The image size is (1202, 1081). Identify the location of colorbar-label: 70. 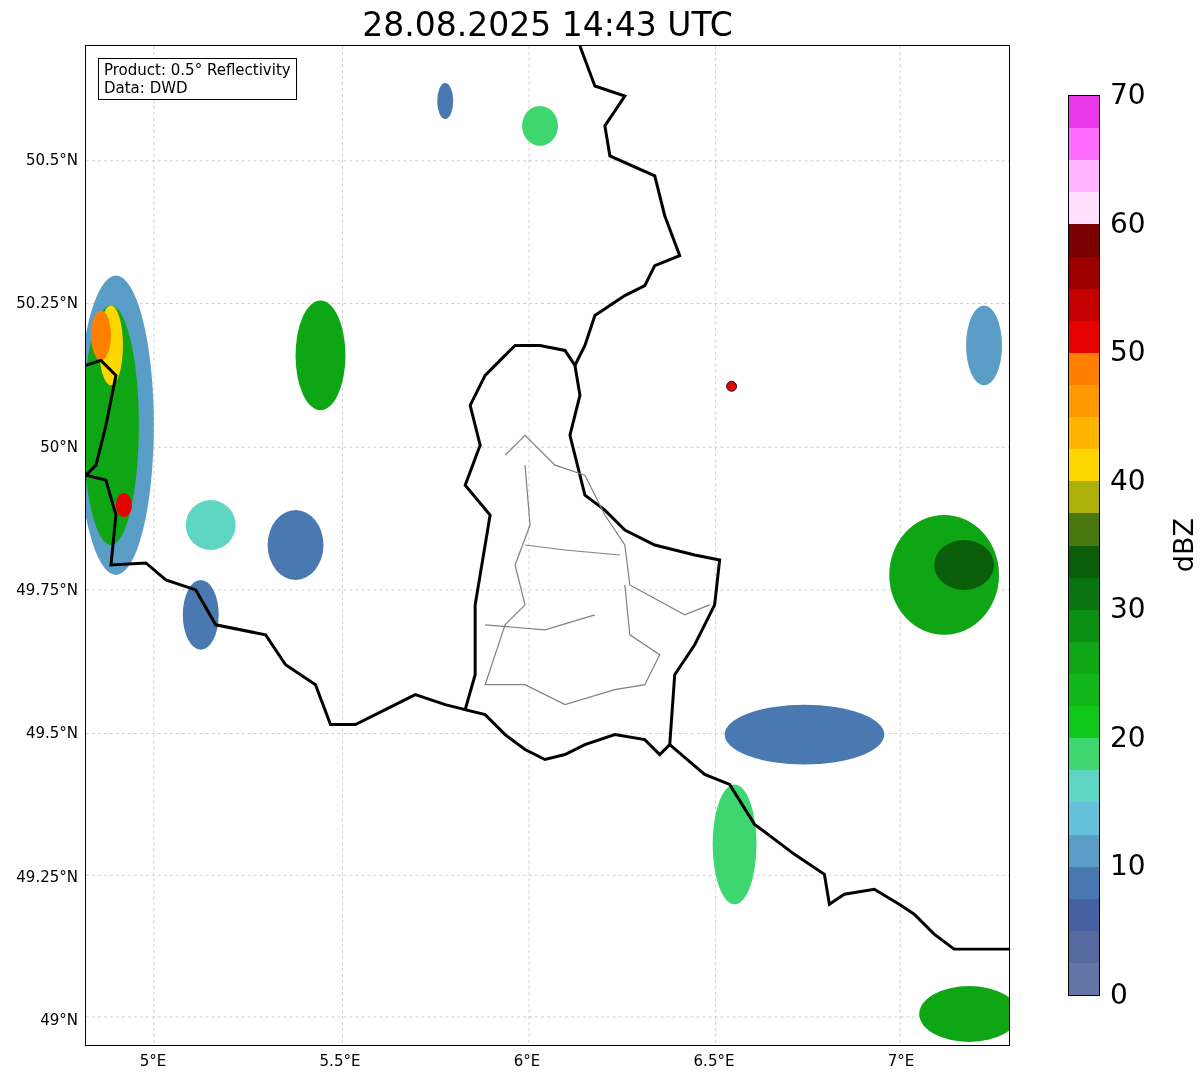
(1128, 95).